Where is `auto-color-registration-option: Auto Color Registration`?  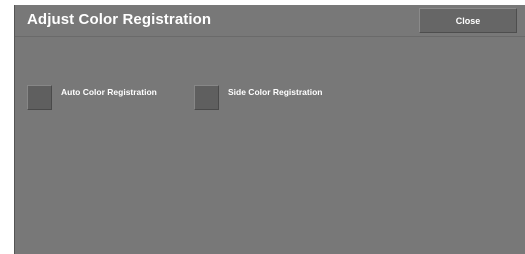
auto-color-registration-option: Auto Color Registration is located at coordinates (92, 97).